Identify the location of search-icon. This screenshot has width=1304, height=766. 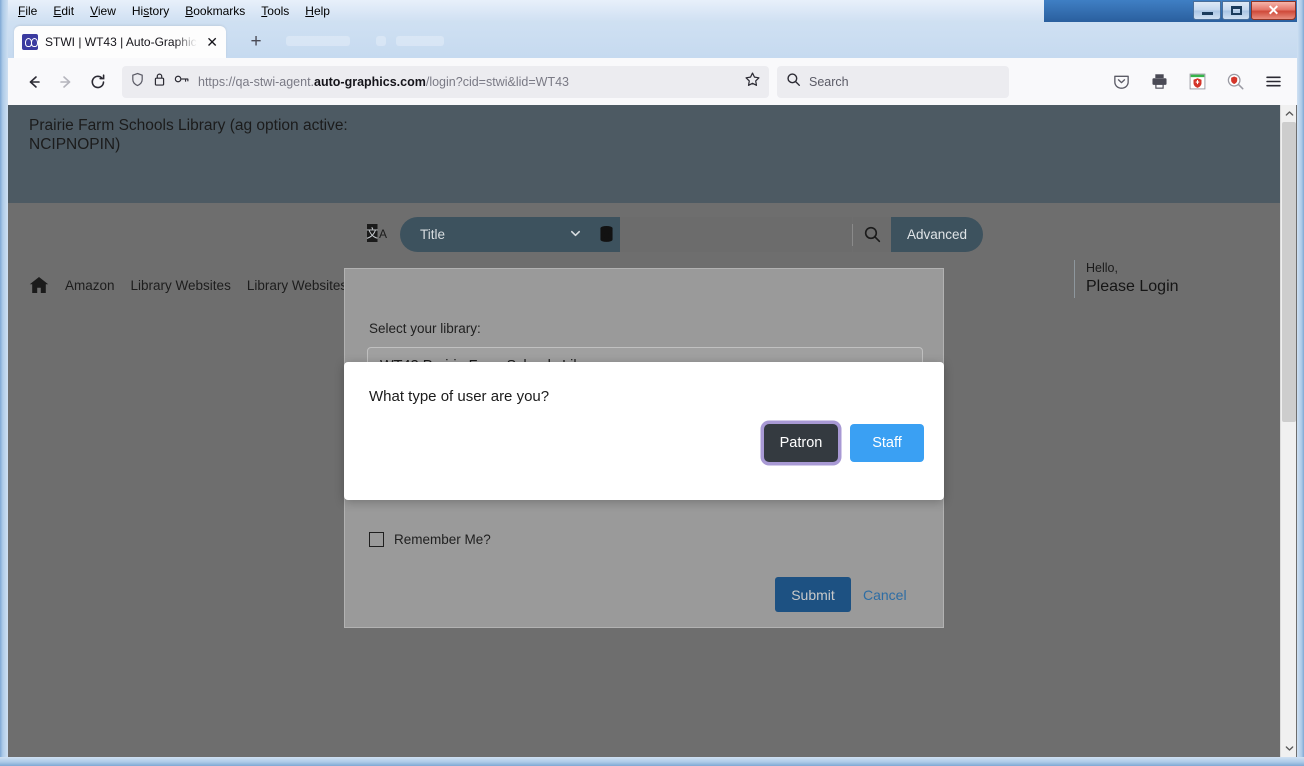
(793, 82).